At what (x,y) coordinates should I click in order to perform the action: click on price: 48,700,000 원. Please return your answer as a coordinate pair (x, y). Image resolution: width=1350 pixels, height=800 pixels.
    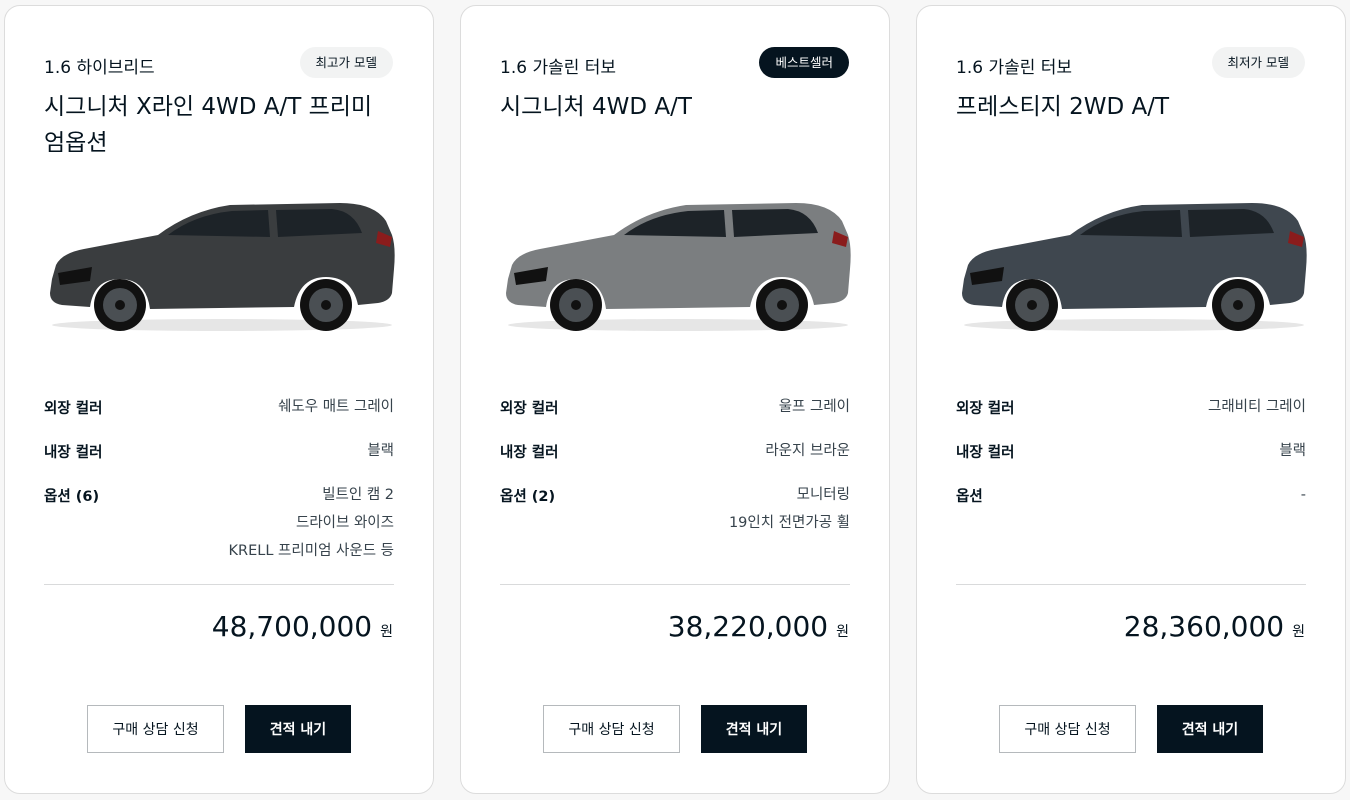
    Looking at the image, I should click on (302, 626).